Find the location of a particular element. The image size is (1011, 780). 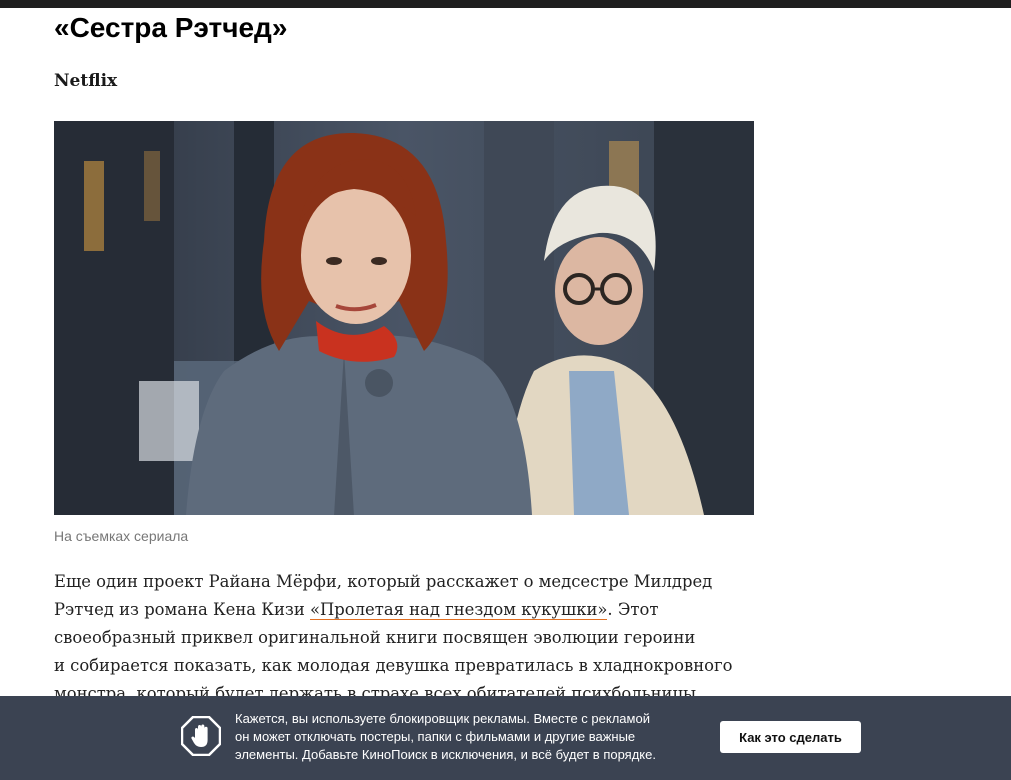

photo-caption: На съемках сериала is located at coordinates (121, 536).